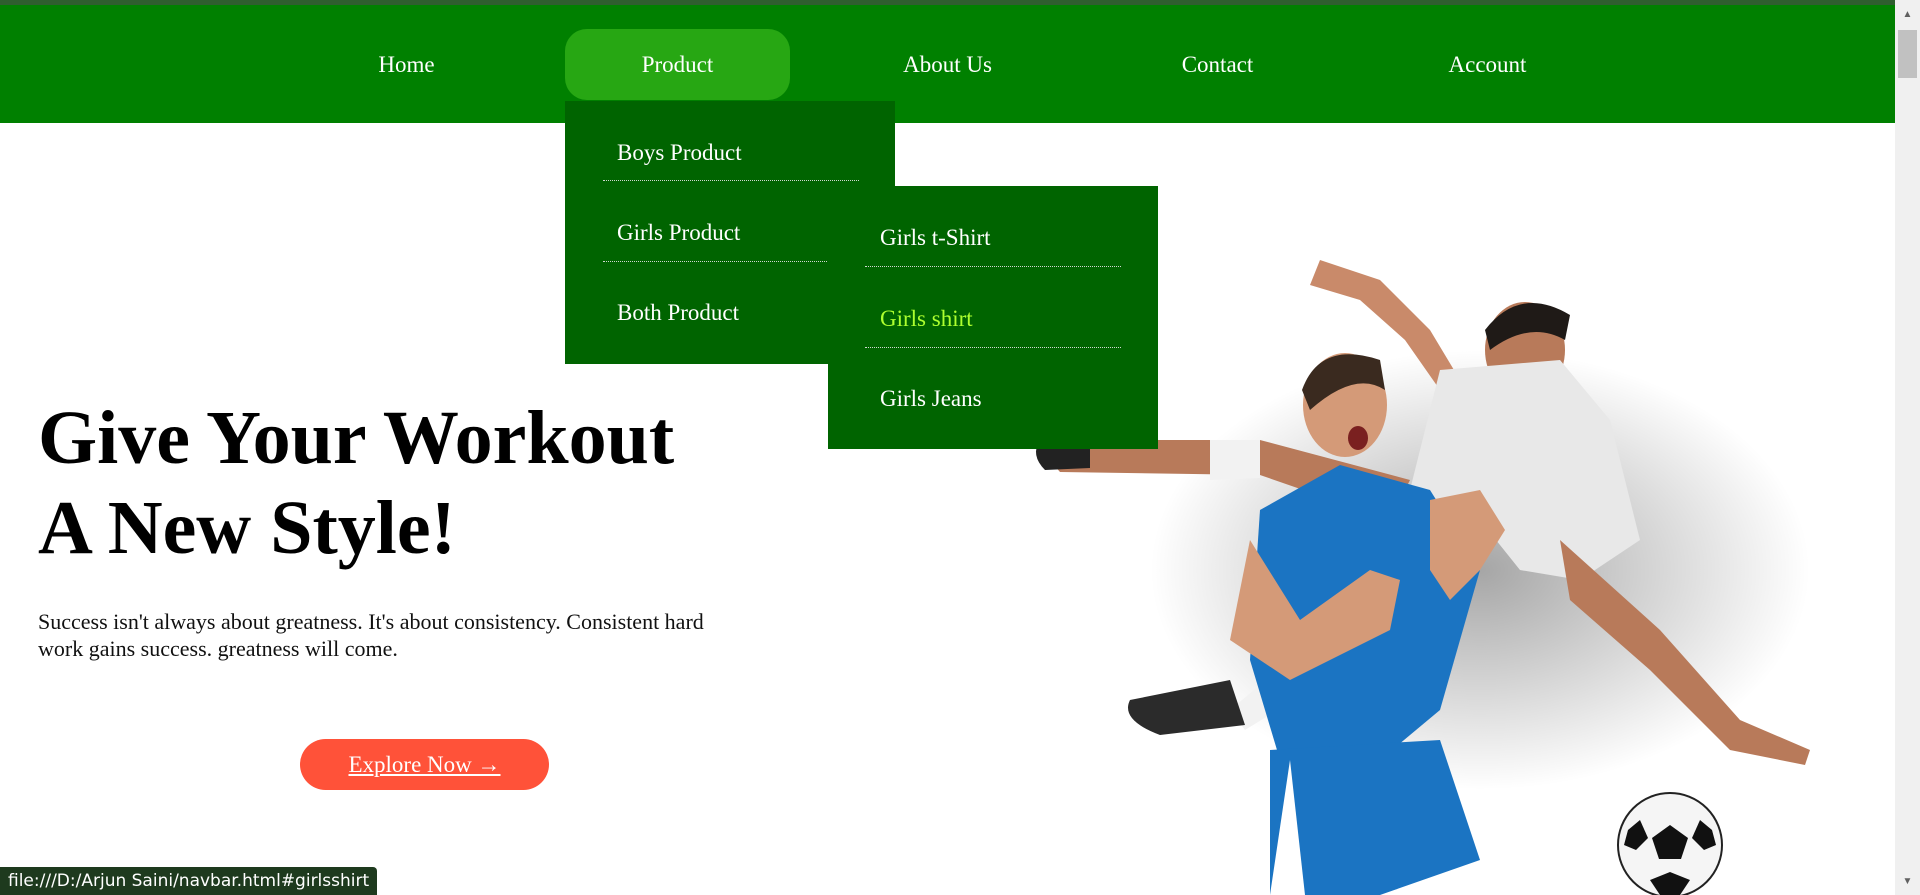 The image size is (1920, 895). I want to click on submenu-item-label: Girls Jeans, so click(931, 398).